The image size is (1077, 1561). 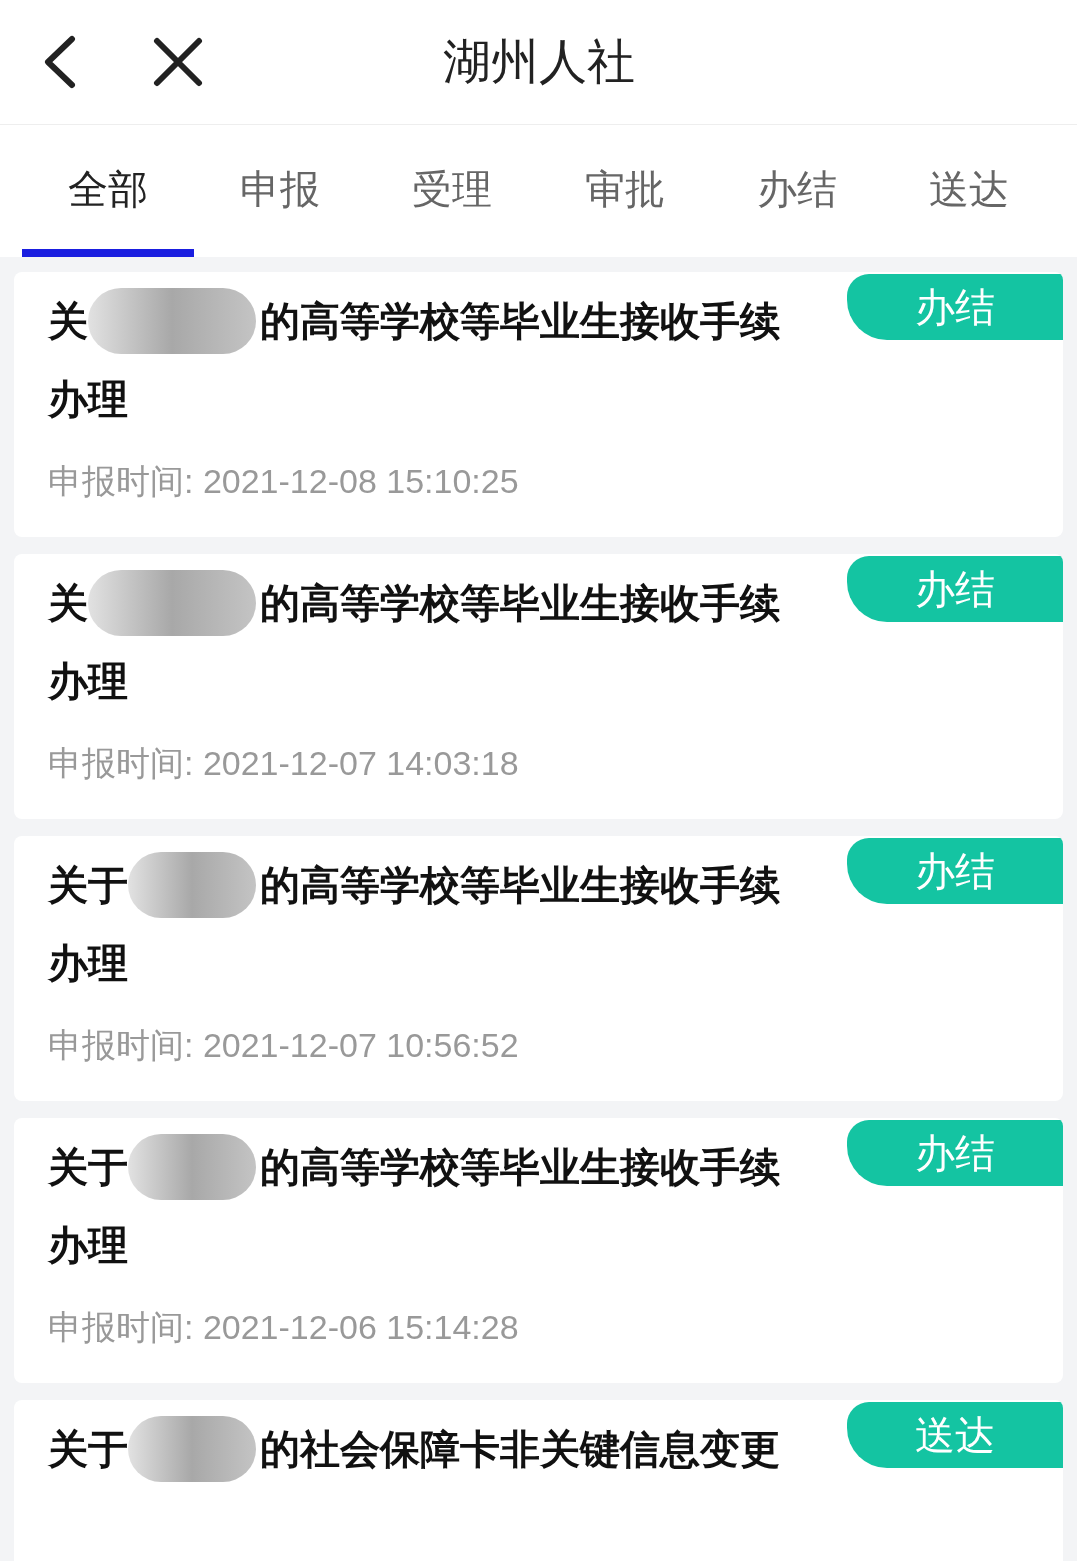 What do you see at coordinates (624, 191) in the screenshot?
I see `tab: 审批` at bounding box center [624, 191].